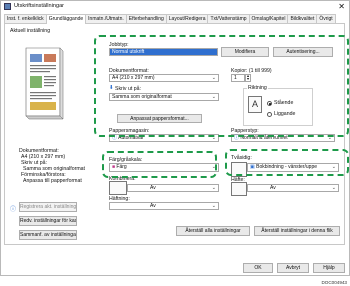  I want to click on tab-6: Omslag/Kapitel, so click(268, 18).